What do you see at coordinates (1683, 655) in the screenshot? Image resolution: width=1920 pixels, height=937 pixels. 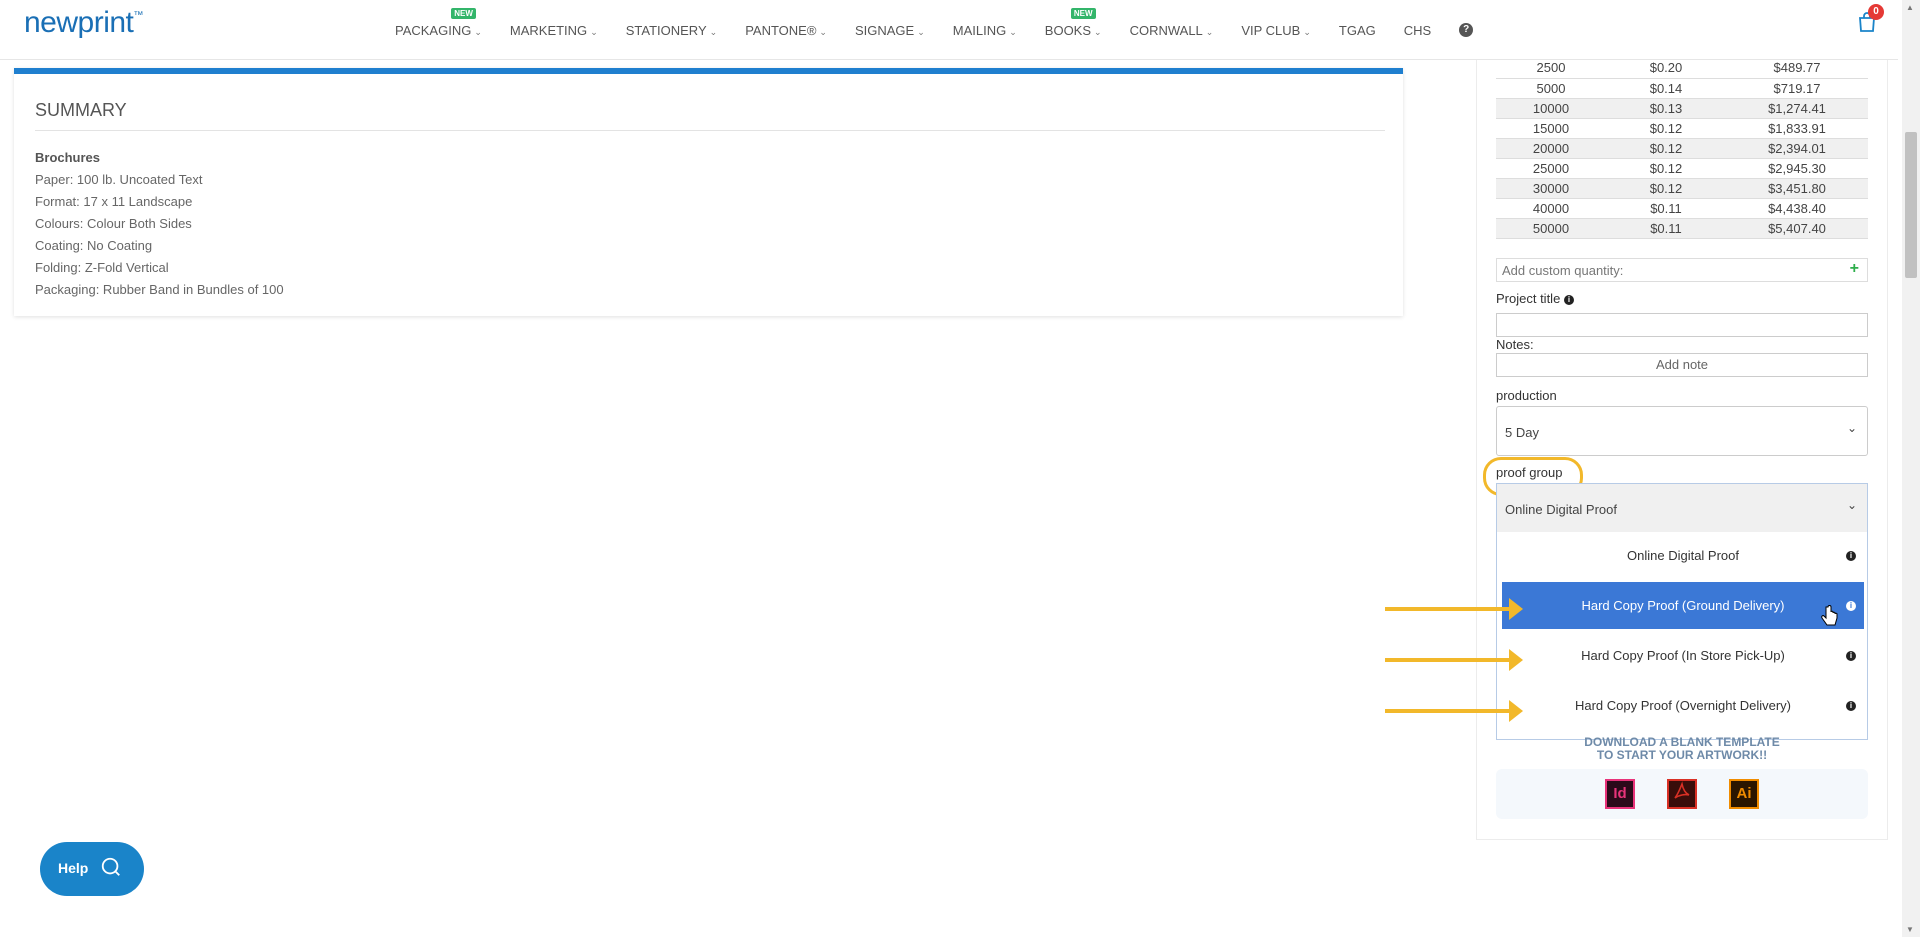 I see `proof-option: Hard Copy Proof (In Store Pick-Up) i` at bounding box center [1683, 655].